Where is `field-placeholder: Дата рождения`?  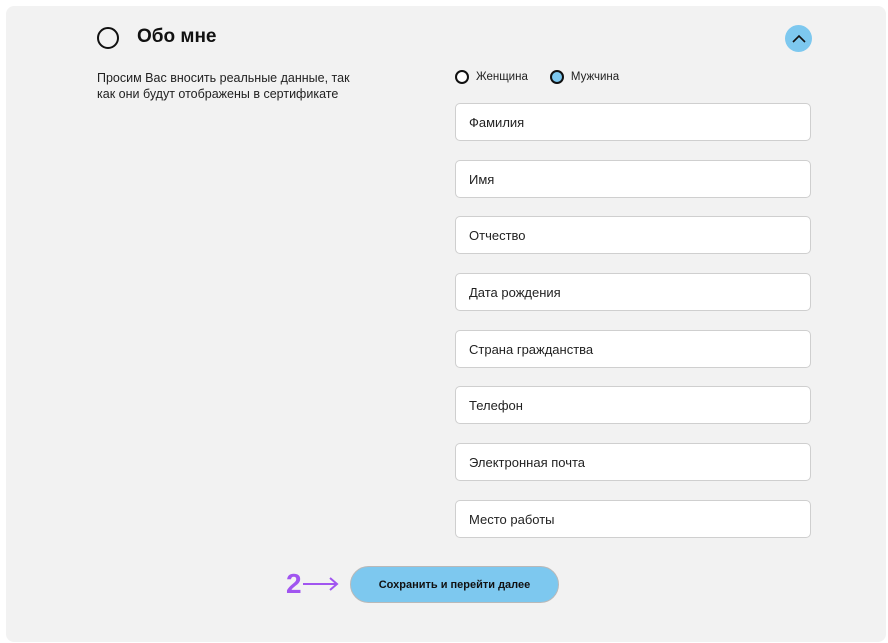 field-placeholder: Дата рождения is located at coordinates (515, 292).